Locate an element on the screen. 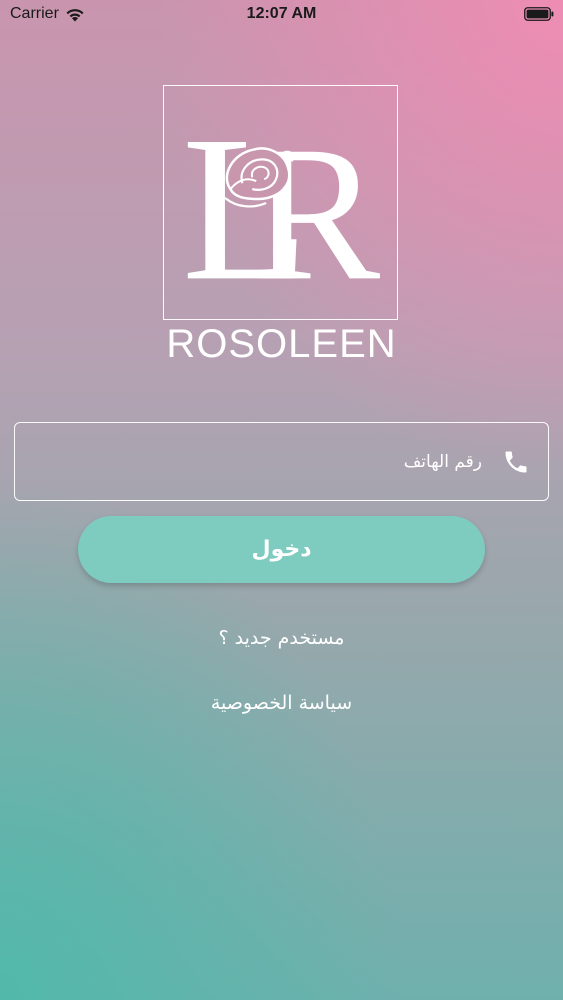  brand-name: ROSOLEEN is located at coordinates (281, 344).